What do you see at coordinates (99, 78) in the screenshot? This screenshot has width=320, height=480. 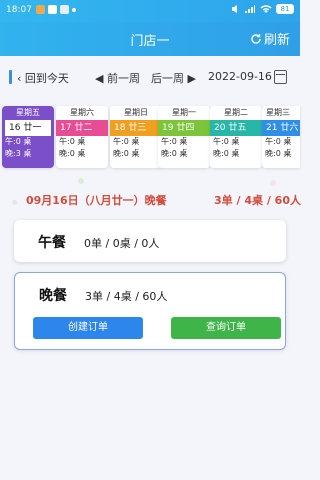 I see `triangle-left-icon: ◀` at bounding box center [99, 78].